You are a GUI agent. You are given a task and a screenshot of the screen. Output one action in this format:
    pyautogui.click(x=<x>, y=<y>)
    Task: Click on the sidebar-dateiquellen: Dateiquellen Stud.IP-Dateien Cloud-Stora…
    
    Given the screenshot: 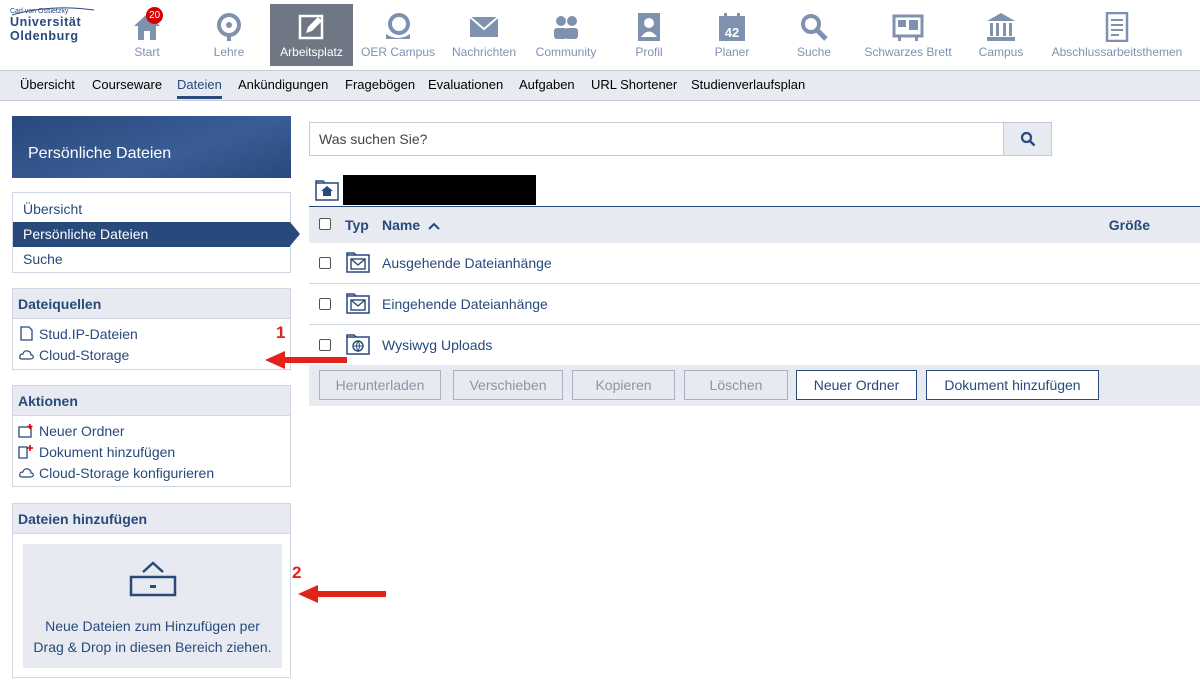 What is the action you would take?
    pyautogui.click(x=151, y=329)
    